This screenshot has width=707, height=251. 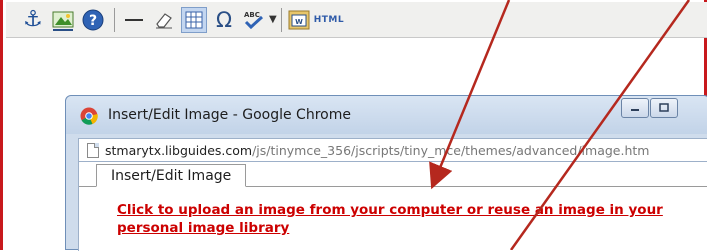 I want to click on eraser-icon, so click(x=164, y=20).